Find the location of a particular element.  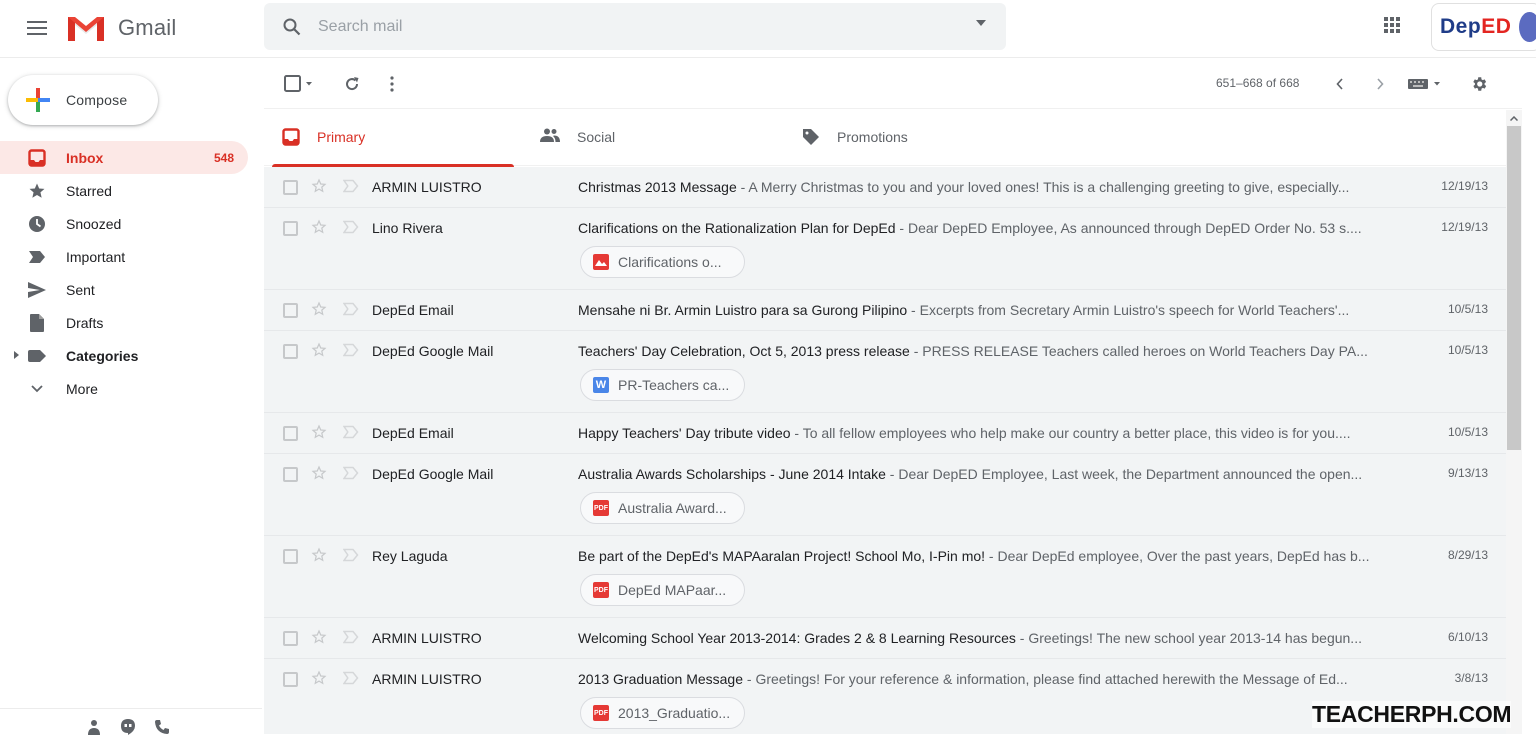

newer-button is located at coordinates (1340, 84).